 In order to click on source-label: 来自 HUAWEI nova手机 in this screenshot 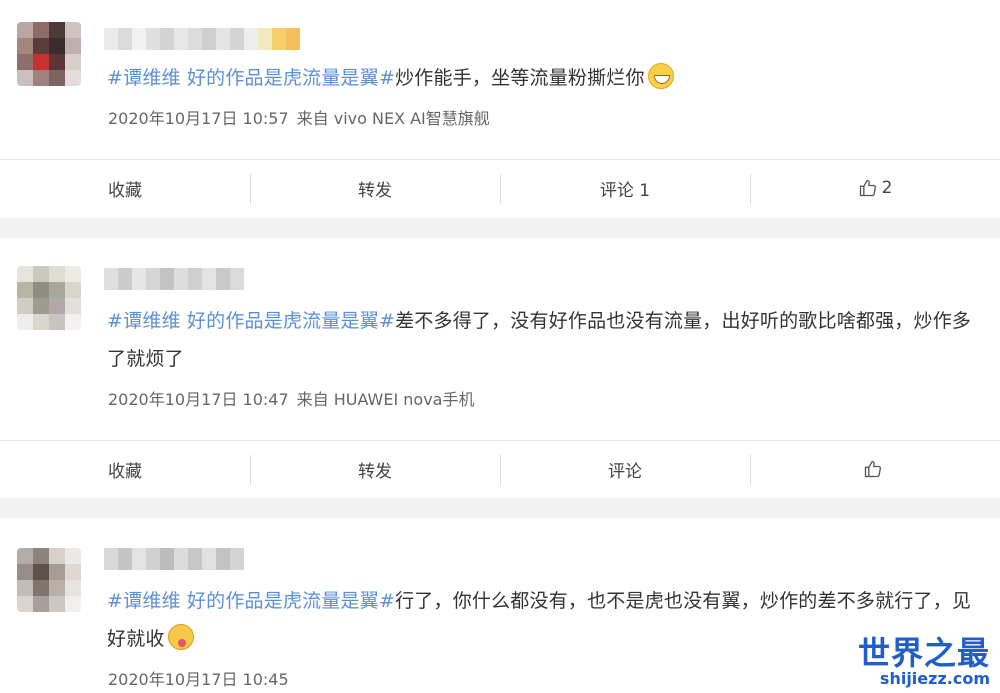, I will do `click(385, 399)`.